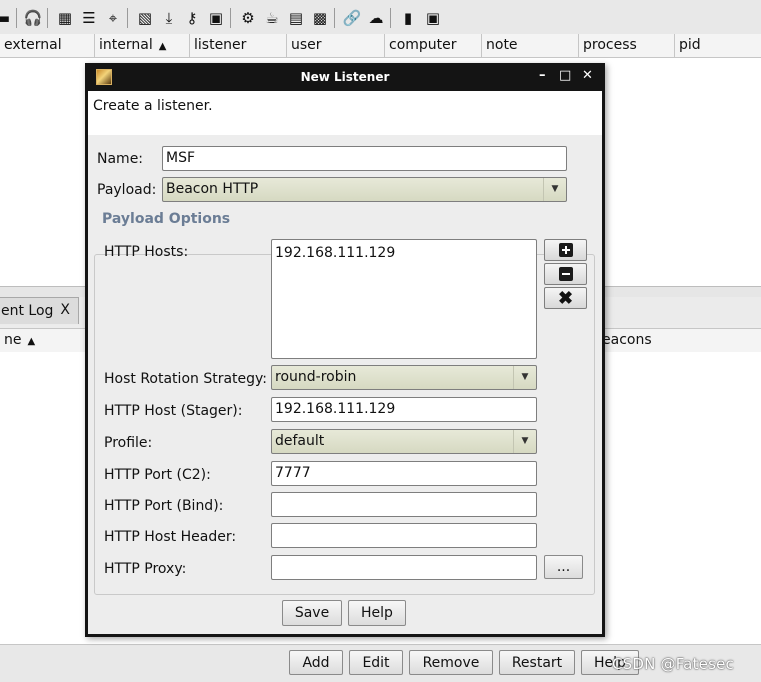 The image size is (761, 682). I want to click on edit-button: Edit, so click(376, 662).